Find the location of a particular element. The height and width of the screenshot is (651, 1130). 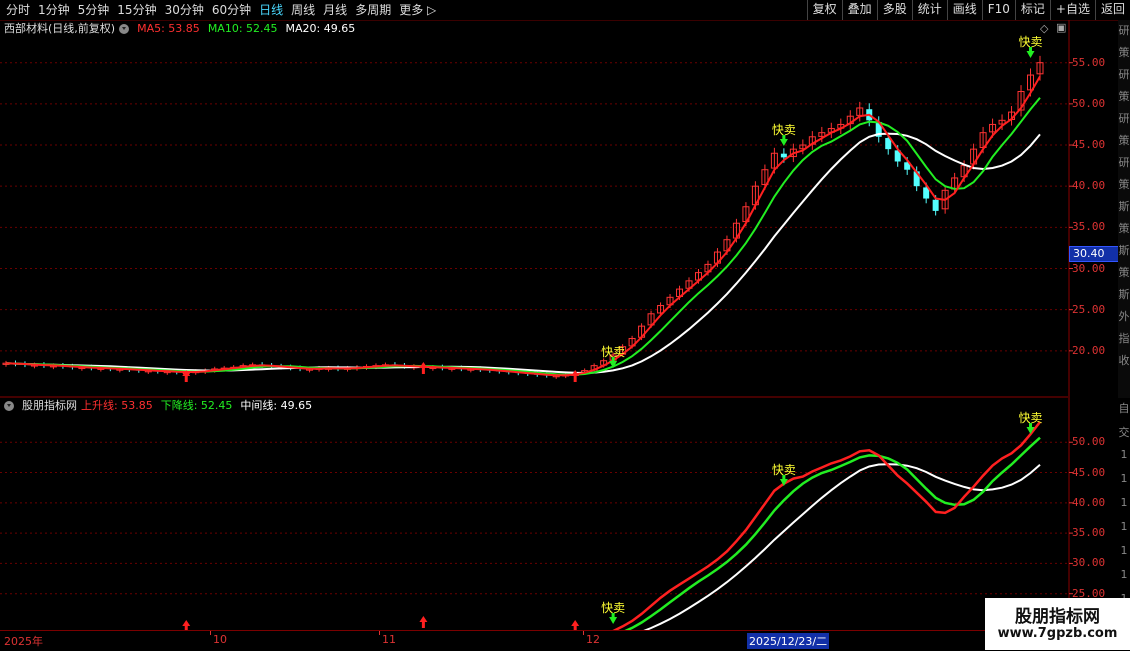

side-strip-char: 收 is located at coordinates (1124, 360).